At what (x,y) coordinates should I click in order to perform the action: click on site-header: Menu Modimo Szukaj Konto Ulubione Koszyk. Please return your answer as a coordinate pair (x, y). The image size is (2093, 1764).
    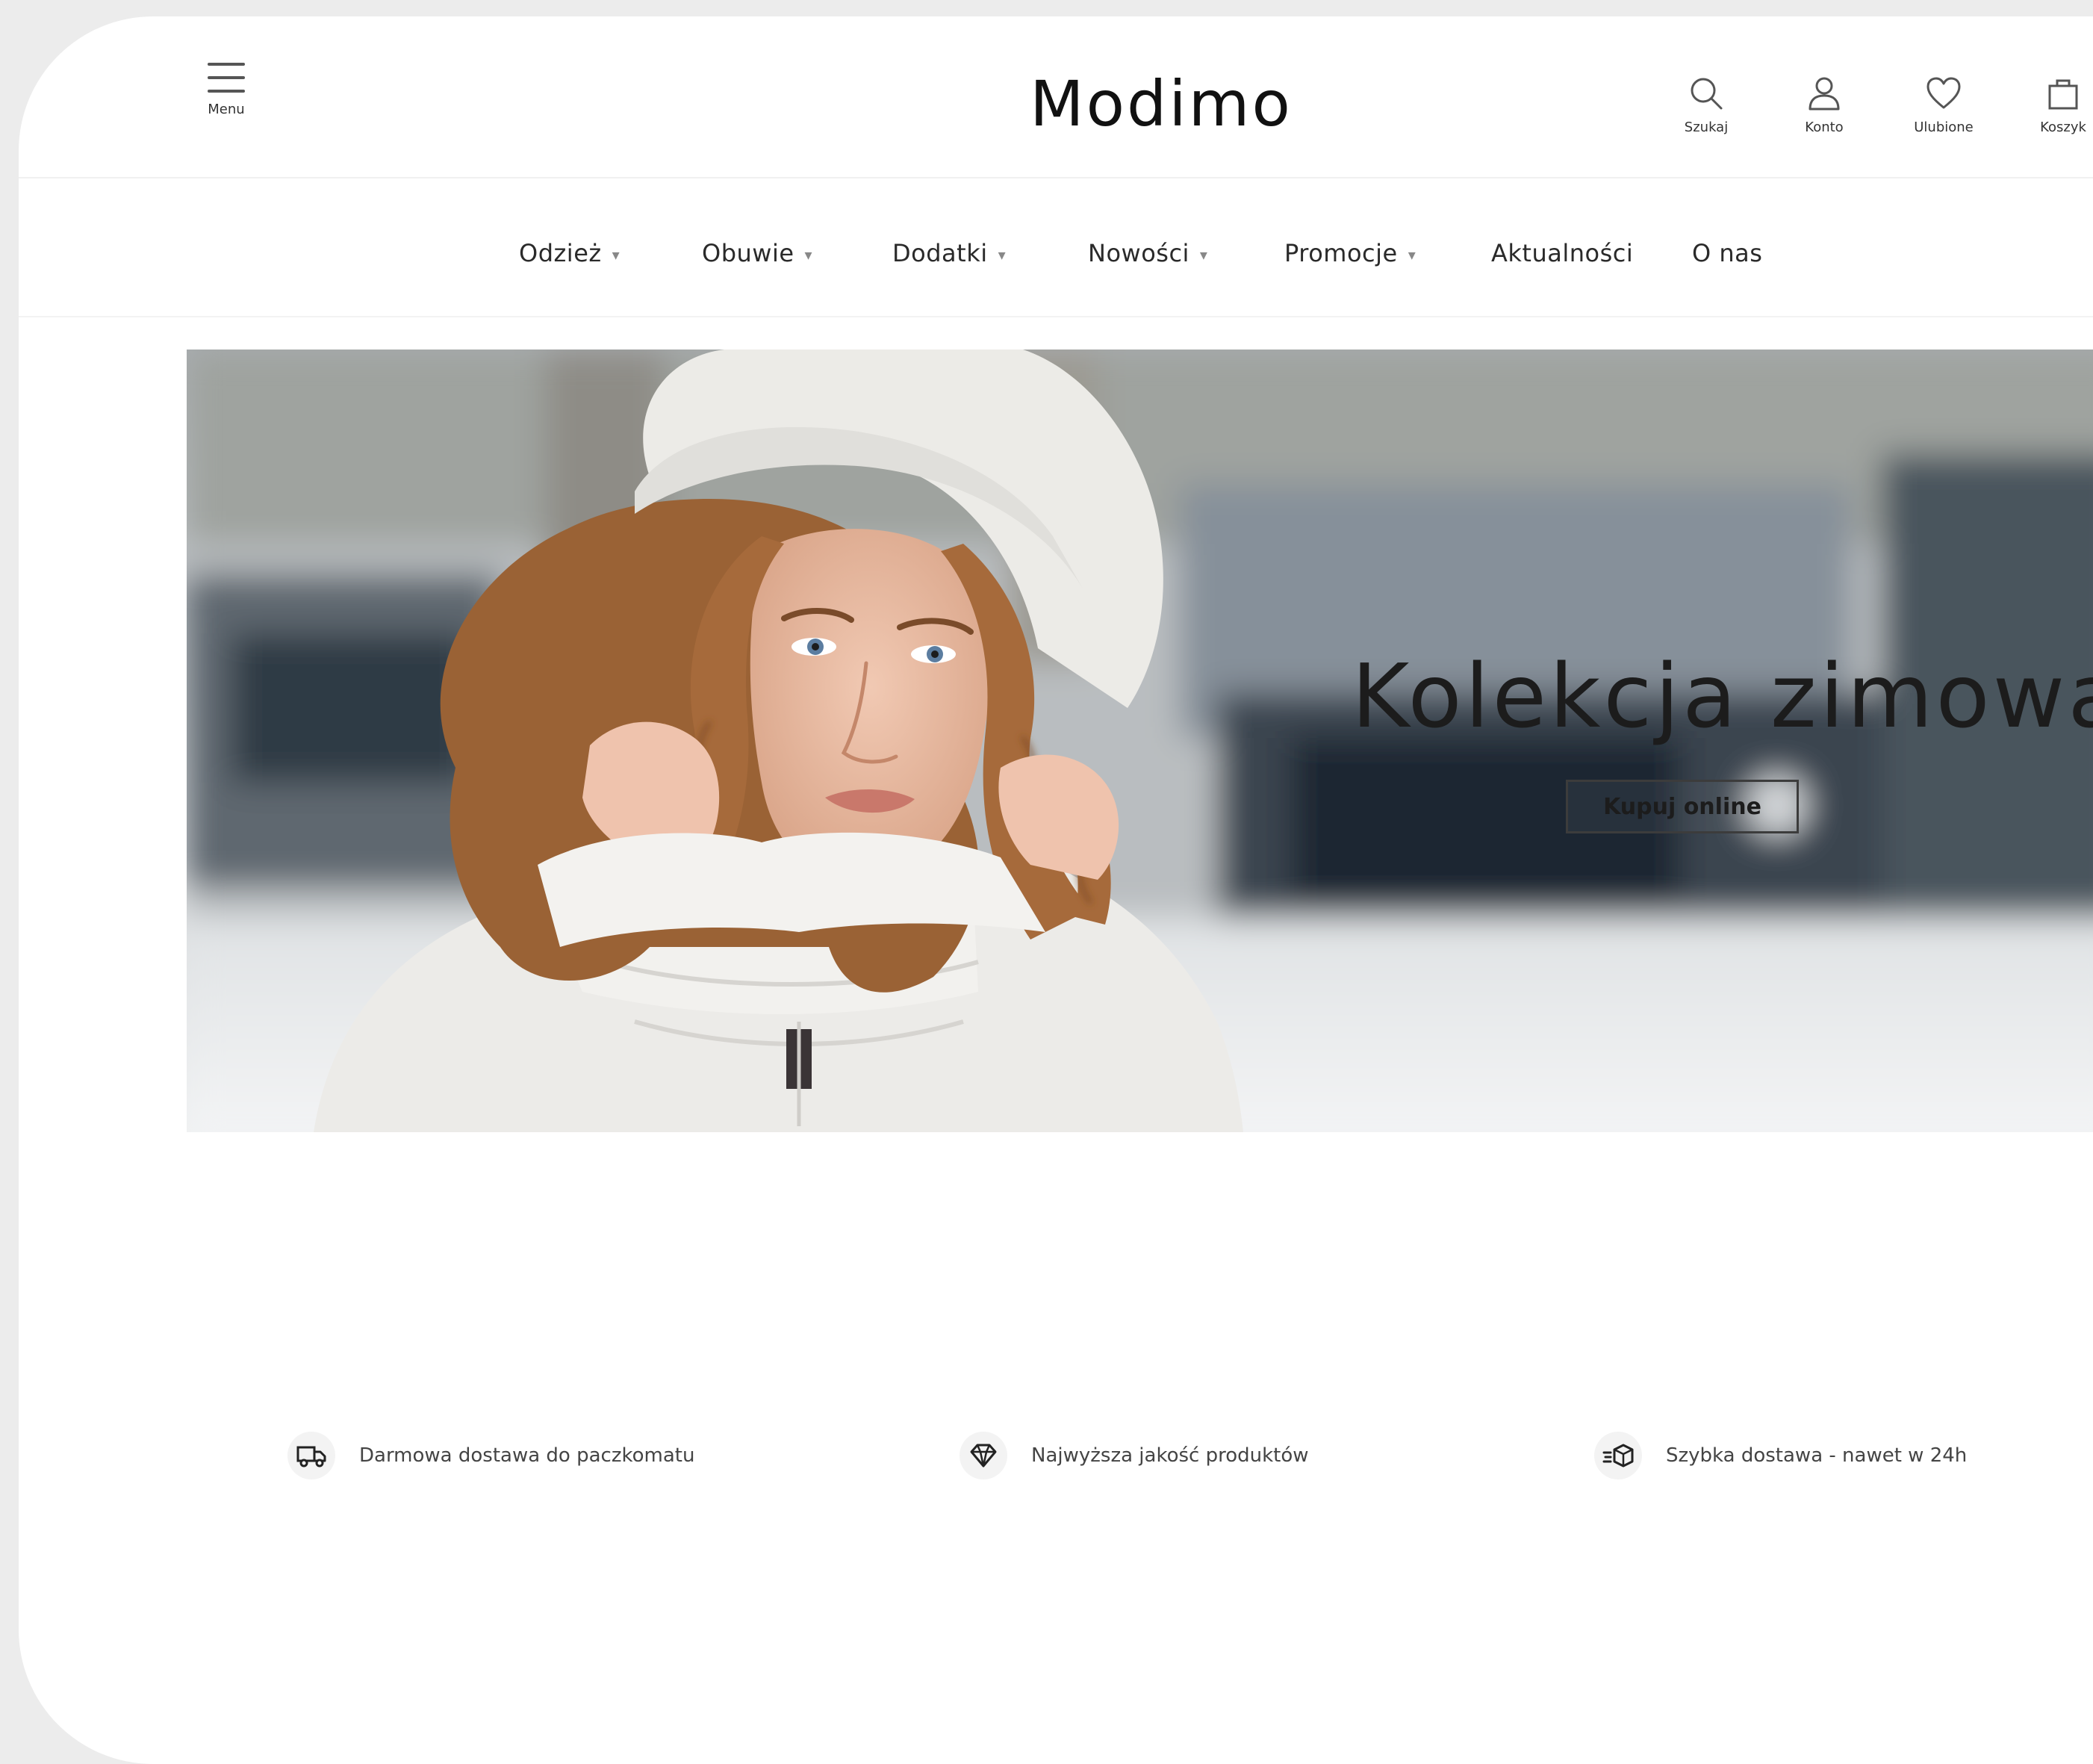
    Looking at the image, I should click on (1056, 97).